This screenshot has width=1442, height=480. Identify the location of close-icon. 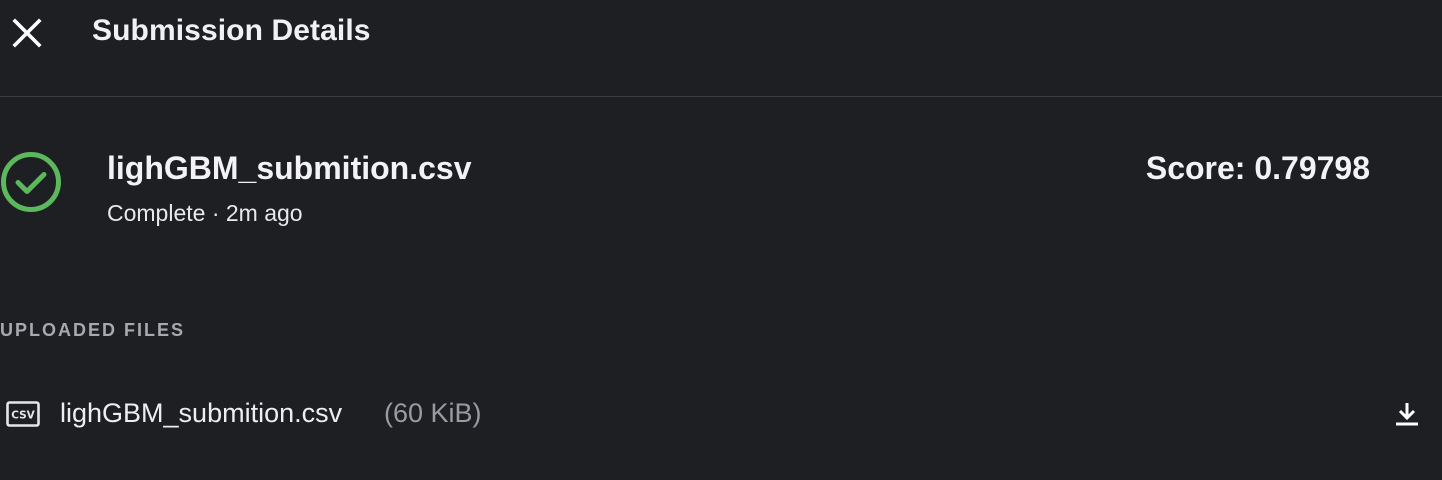
(27, 33).